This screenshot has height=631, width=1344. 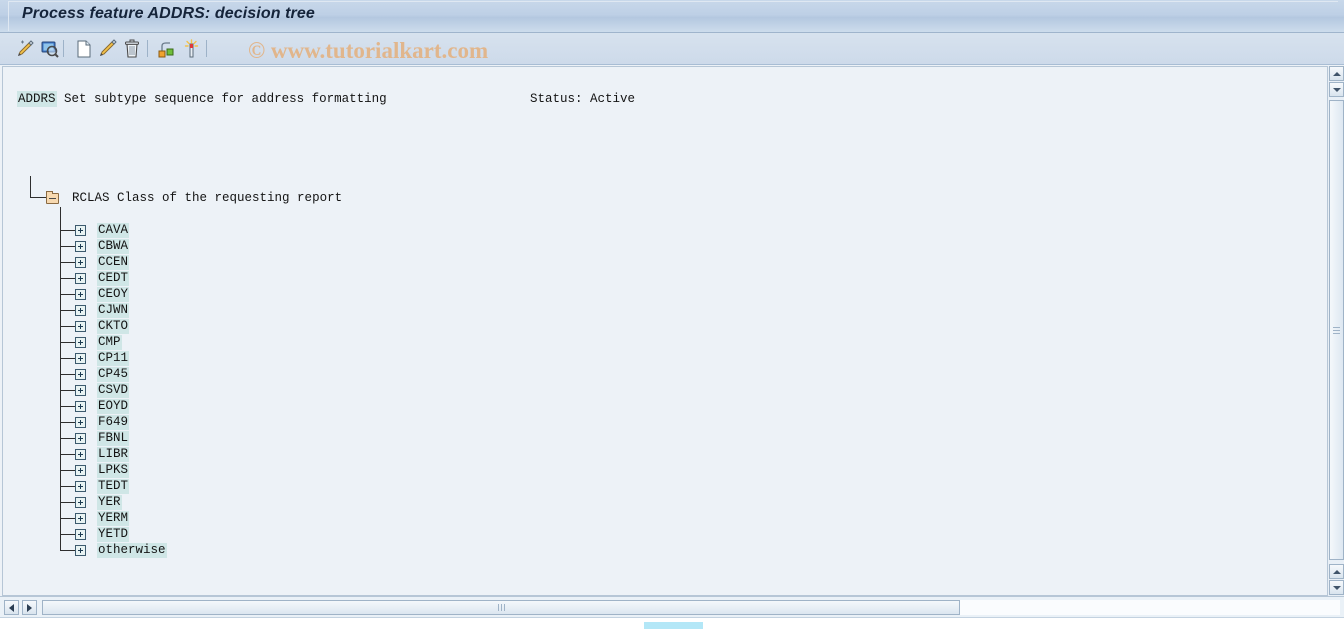 I want to click on tree-node-cmp: CMP, so click(x=91, y=342).